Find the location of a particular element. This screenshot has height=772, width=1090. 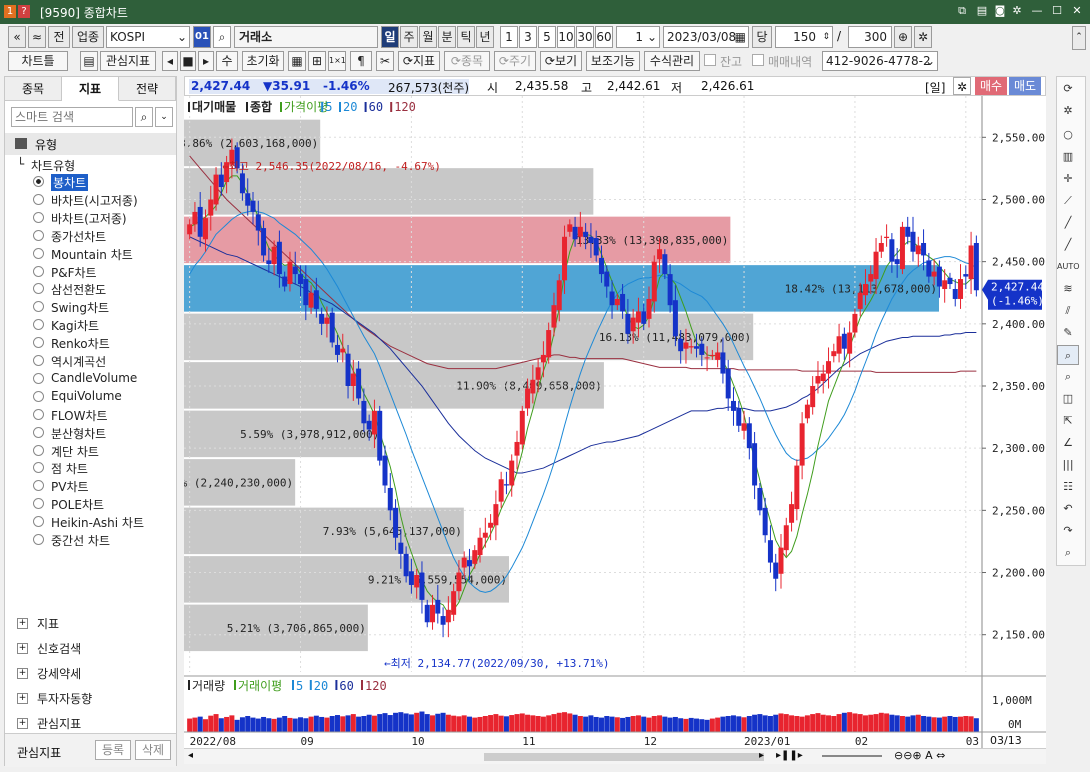

count-field: 150 ⇕ is located at coordinates (804, 37).